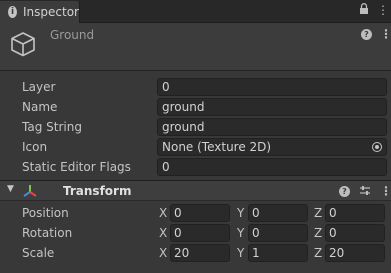 Image resolution: width=391 pixels, height=273 pixels. What do you see at coordinates (383, 10) in the screenshot?
I see `tab-menu-icon: ⋮` at bounding box center [383, 10].